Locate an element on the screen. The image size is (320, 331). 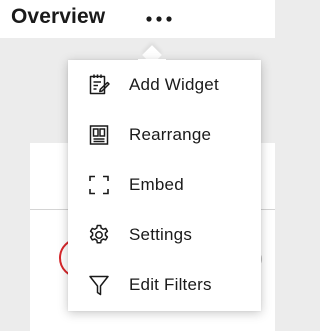
menu-item-rearrange: Rearrange is located at coordinates (164, 135).